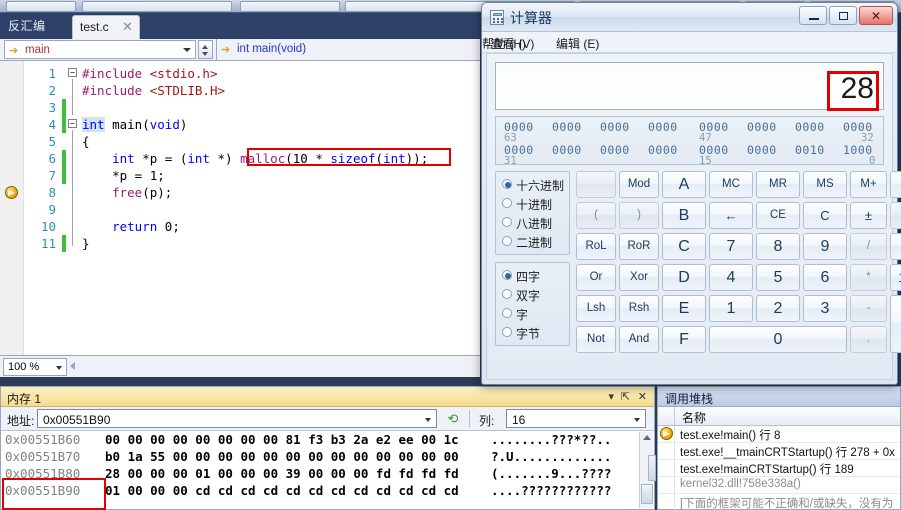 The width and height of the screenshot is (901, 510). What do you see at coordinates (647, 437) in the screenshot?
I see `scroll-up-icon` at bounding box center [647, 437].